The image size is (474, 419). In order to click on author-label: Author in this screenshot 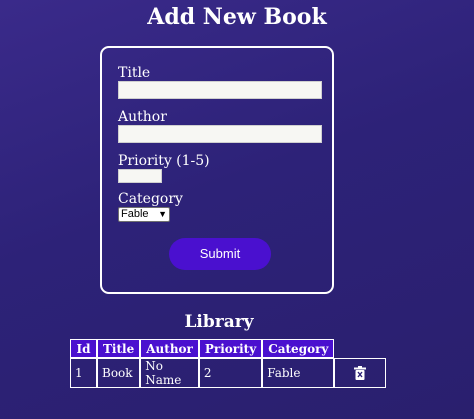, I will do `click(142, 117)`.